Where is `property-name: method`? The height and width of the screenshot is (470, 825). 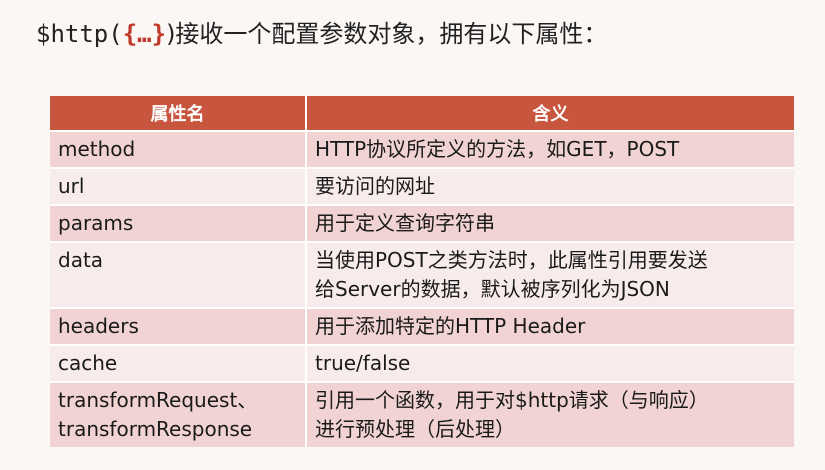 property-name: method is located at coordinates (97, 149).